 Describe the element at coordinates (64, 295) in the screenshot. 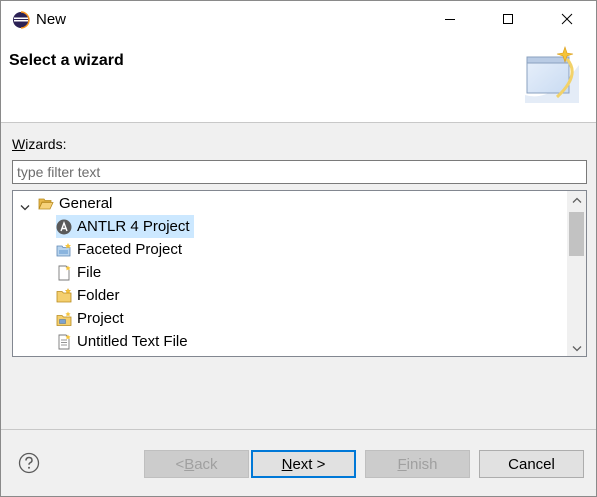

I see `folder-icon` at that location.